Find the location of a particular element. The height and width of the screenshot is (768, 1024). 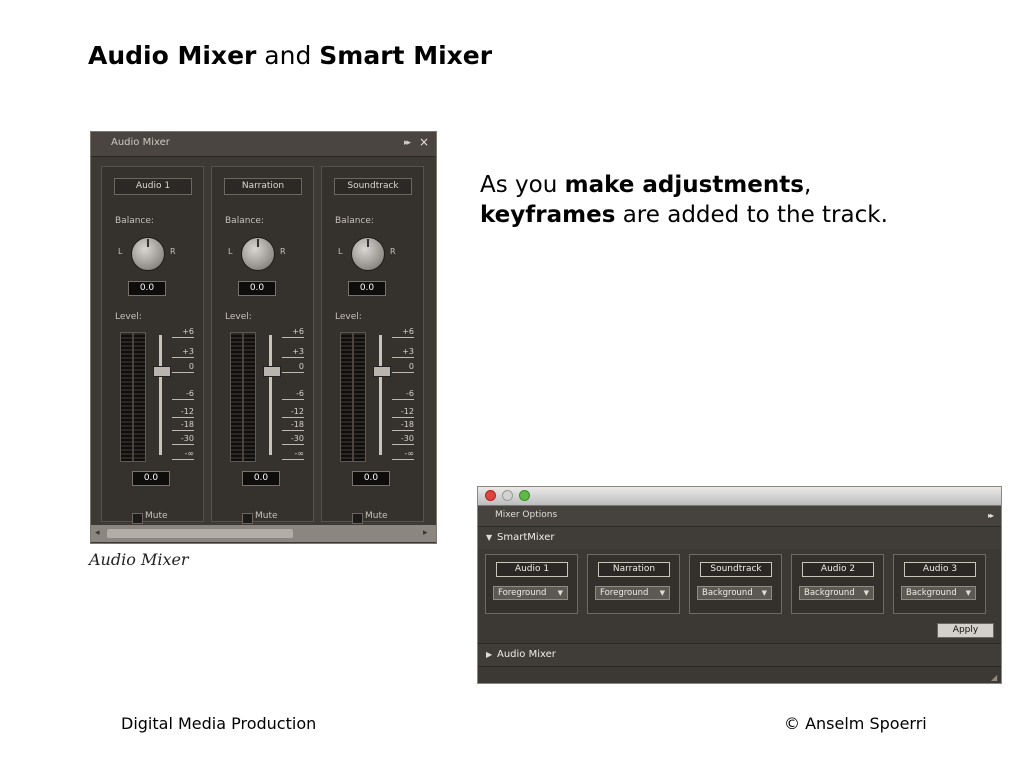

body-line2-suffix: are added to the track. is located at coordinates (751, 215).